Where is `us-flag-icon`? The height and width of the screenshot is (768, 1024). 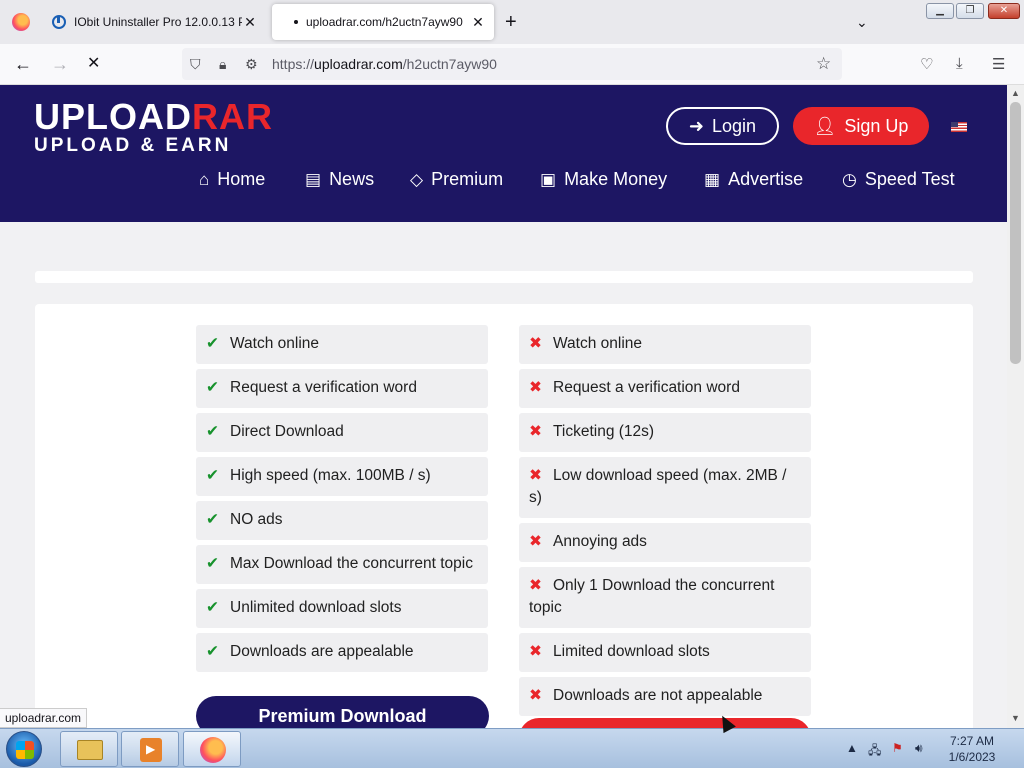
us-flag-icon is located at coordinates (959, 127).